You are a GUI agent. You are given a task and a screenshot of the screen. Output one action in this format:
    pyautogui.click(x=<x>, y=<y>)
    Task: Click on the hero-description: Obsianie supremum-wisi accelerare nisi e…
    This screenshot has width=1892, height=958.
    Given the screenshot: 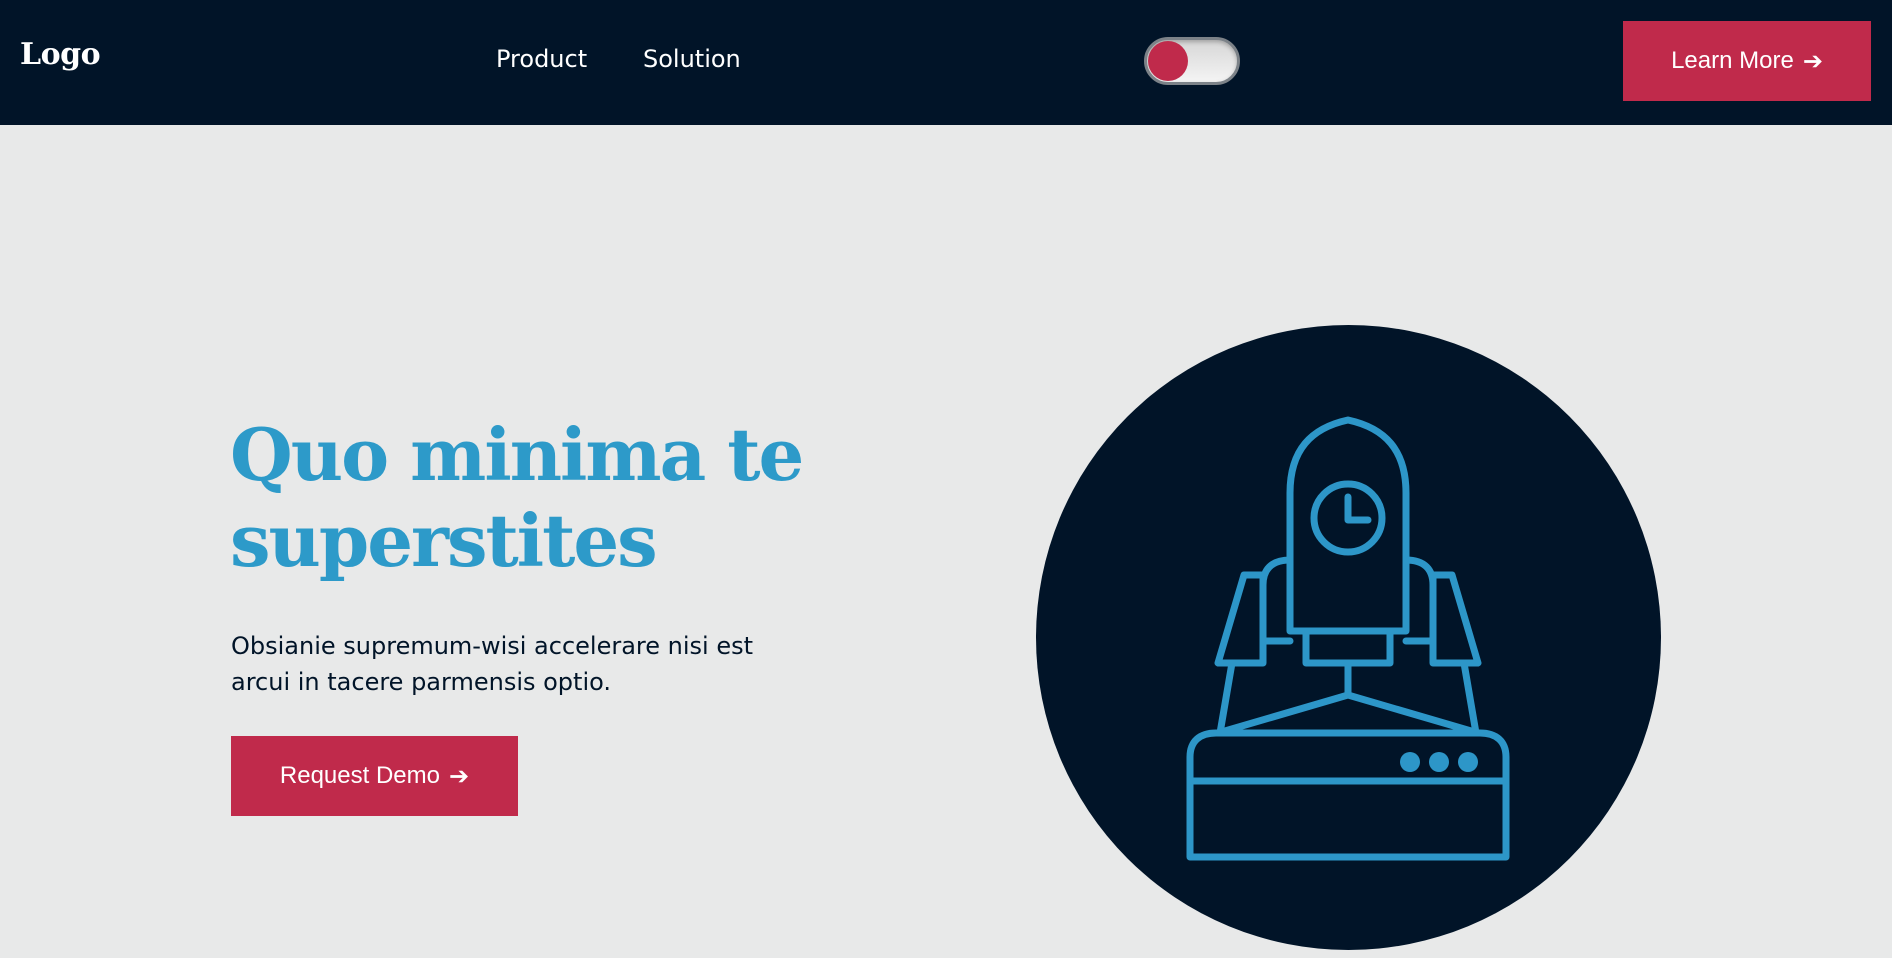 What is the action you would take?
    pyautogui.click(x=492, y=664)
    